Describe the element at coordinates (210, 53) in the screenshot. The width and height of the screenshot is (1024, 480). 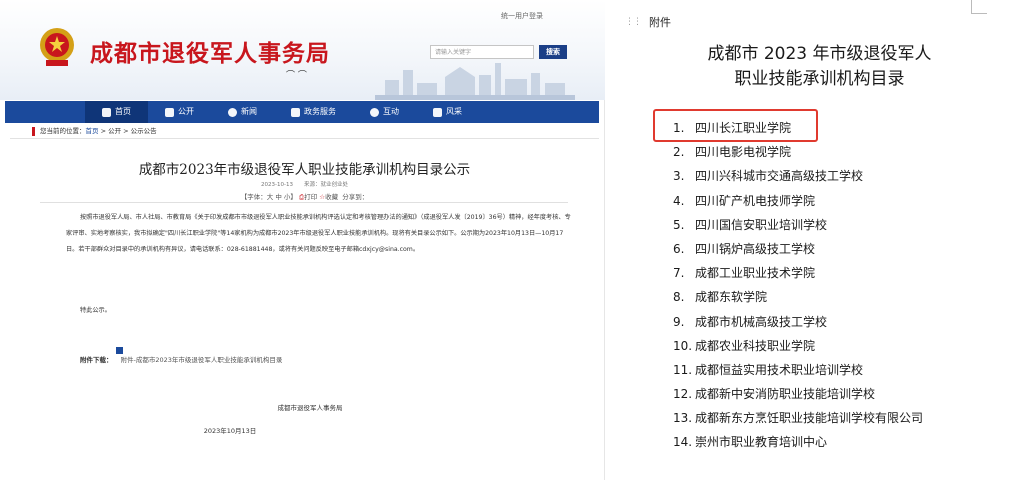
I see `site-title: 成都市退役军人事务局` at that location.